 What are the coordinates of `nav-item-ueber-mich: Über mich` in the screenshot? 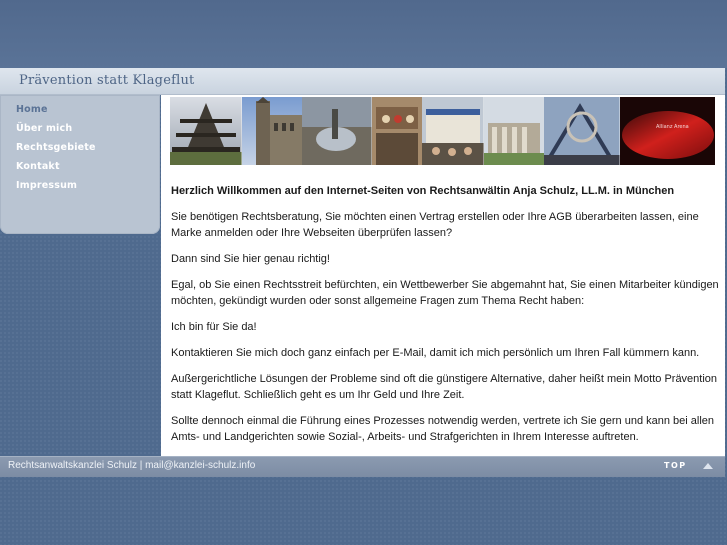 It's located at (80, 128).